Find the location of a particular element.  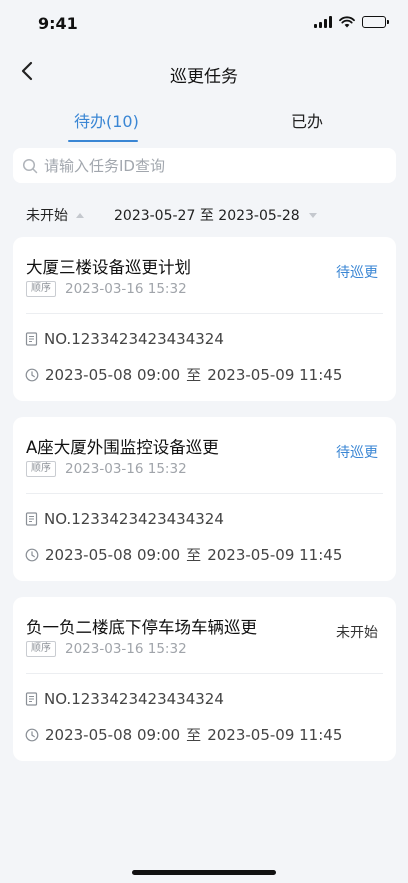

range-separator: 至 is located at coordinates (206, 216).